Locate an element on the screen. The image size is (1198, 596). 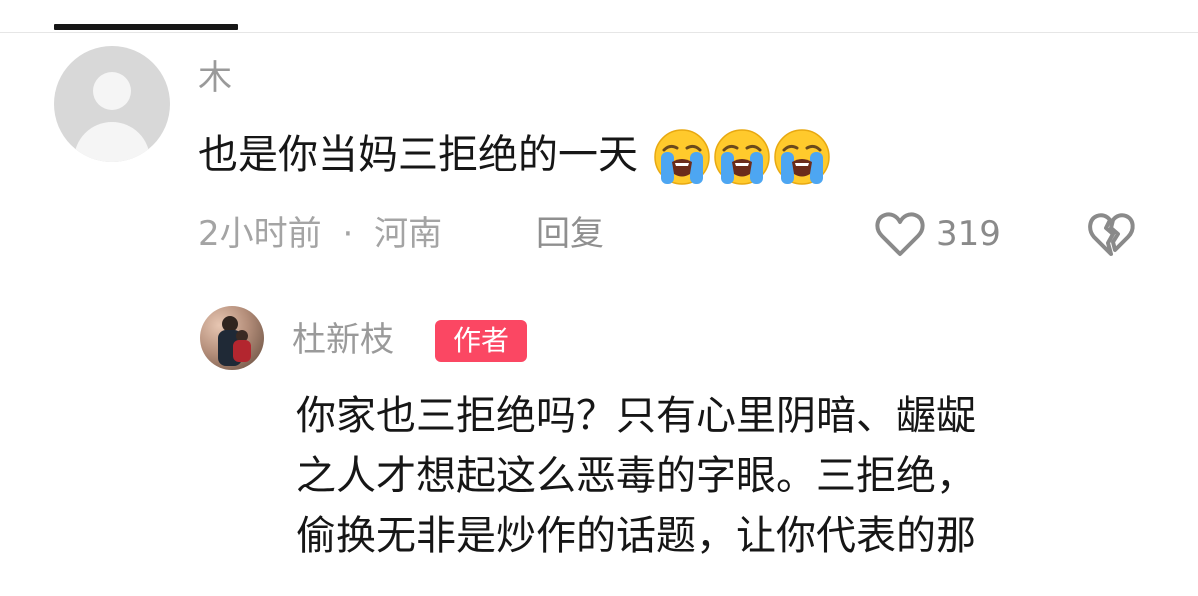
author-username: 杜新枝 is located at coordinates (343, 340).